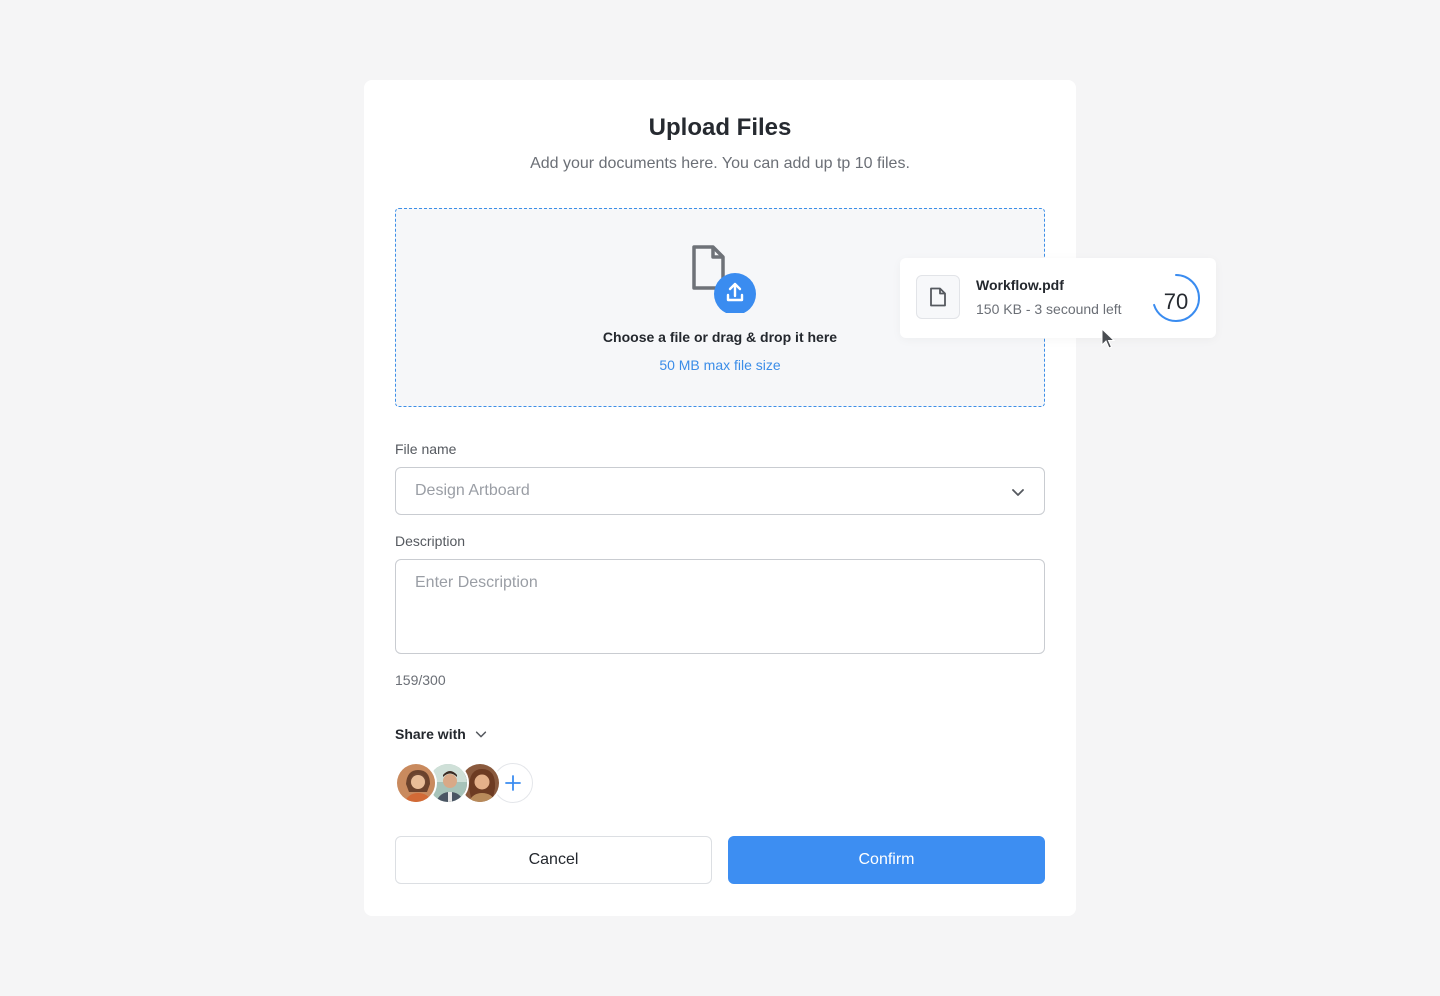 The image size is (1440, 996). What do you see at coordinates (724, 279) in the screenshot?
I see `file-upload-icon` at bounding box center [724, 279].